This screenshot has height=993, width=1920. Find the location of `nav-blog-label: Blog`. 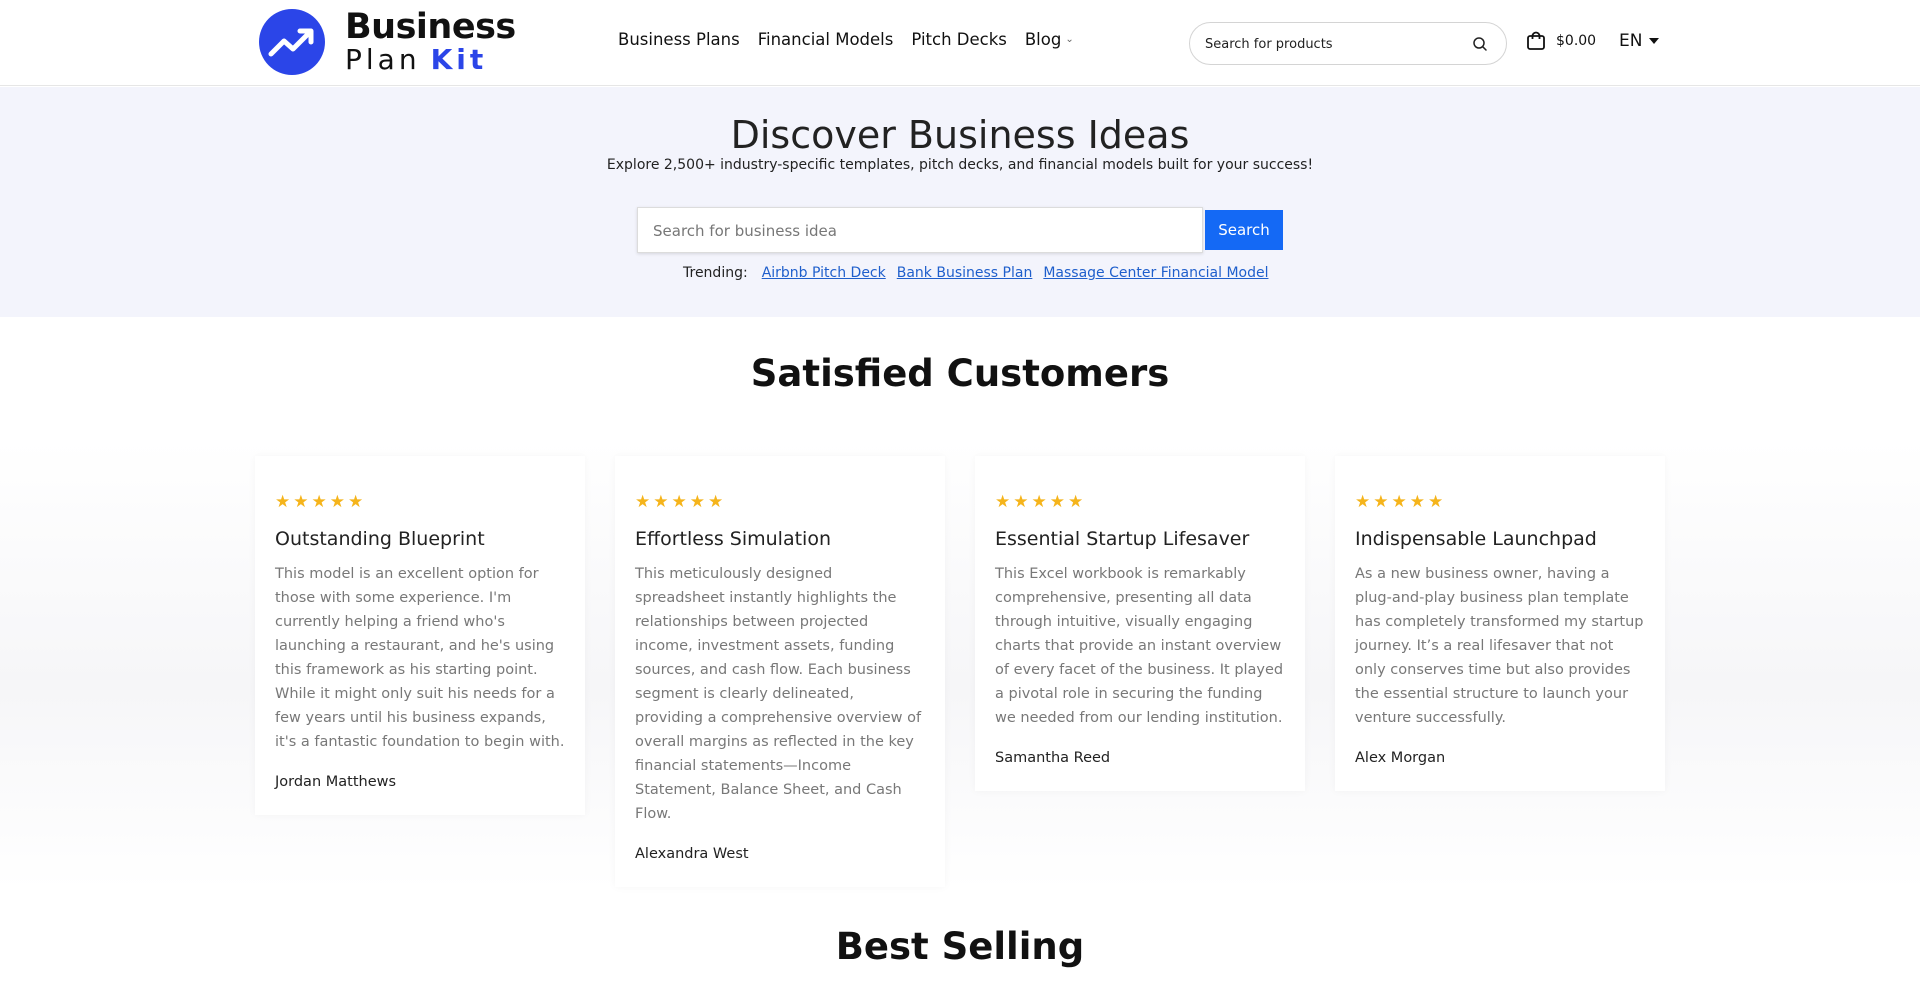

nav-blog-label: Blog is located at coordinates (1043, 39).